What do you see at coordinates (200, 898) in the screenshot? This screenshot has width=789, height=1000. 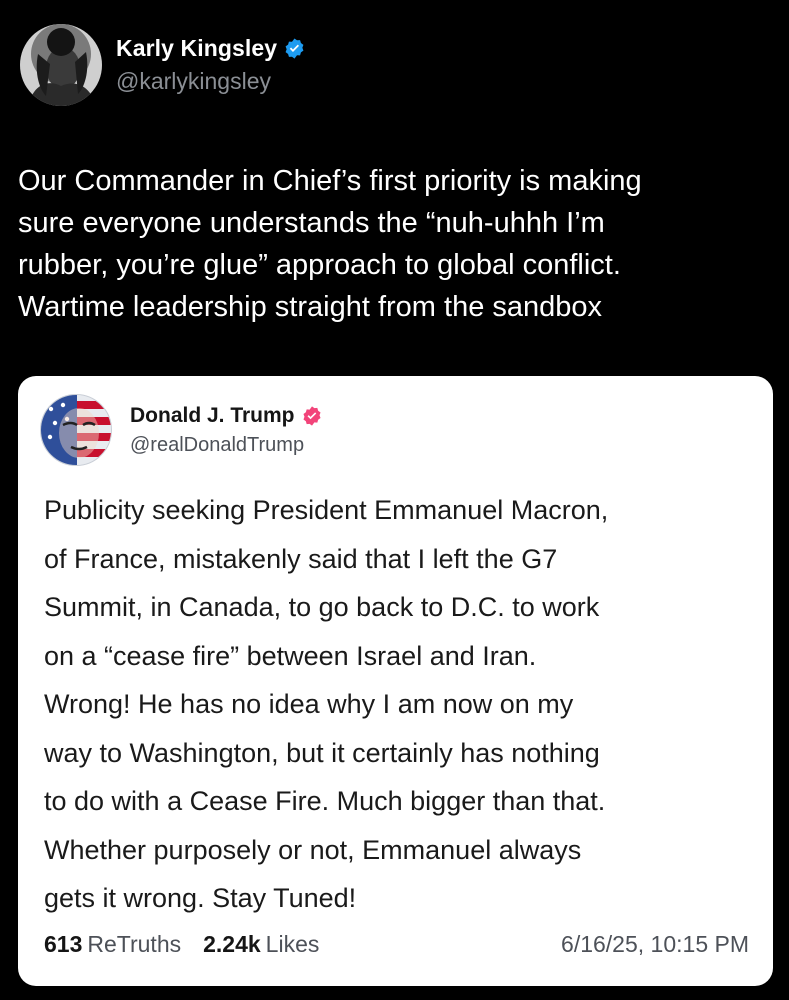 I see `quoted-text-line: gets it wrong. Stay Tuned!` at bounding box center [200, 898].